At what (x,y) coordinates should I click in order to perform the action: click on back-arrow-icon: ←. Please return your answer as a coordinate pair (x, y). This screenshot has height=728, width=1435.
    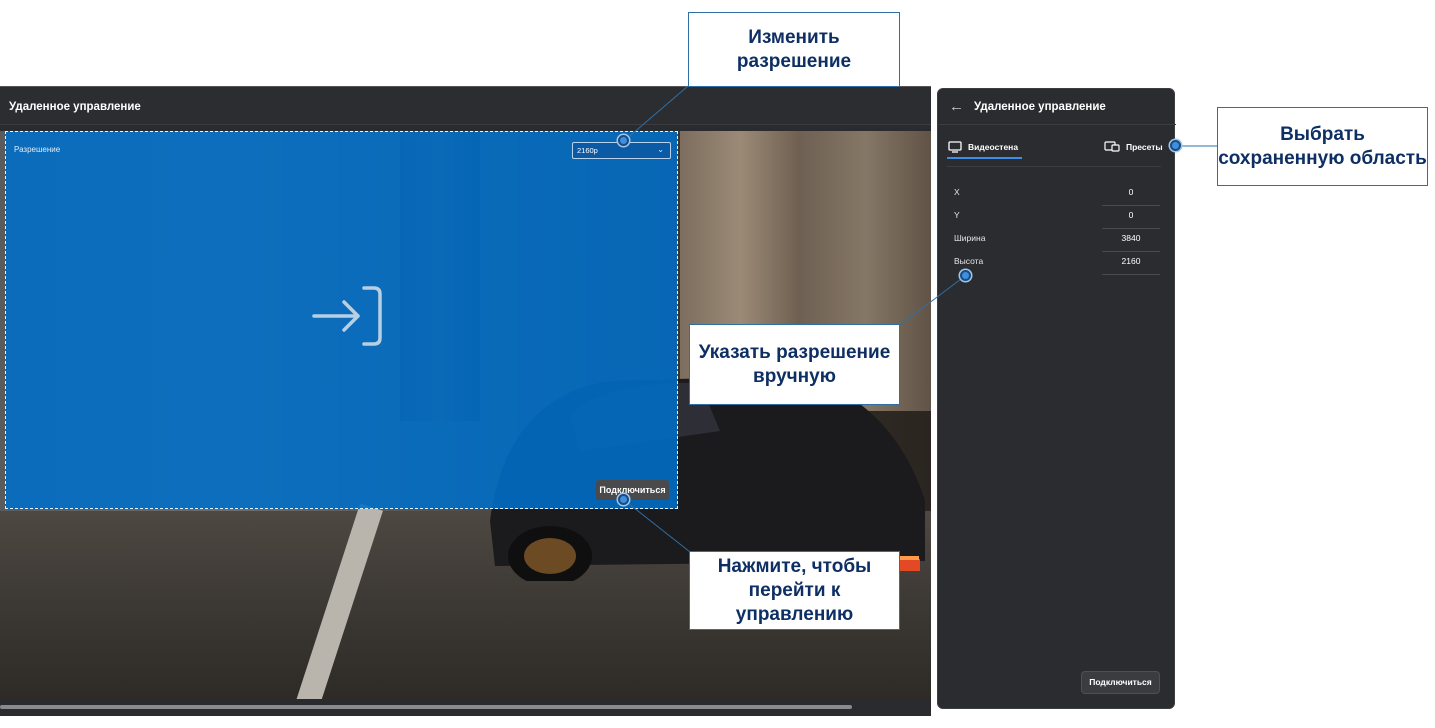
    Looking at the image, I should click on (956, 106).